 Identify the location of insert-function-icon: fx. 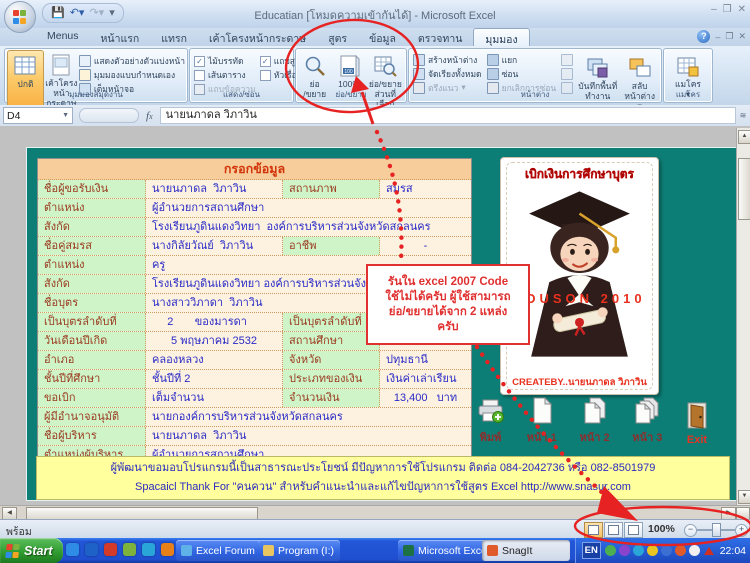
(149, 116).